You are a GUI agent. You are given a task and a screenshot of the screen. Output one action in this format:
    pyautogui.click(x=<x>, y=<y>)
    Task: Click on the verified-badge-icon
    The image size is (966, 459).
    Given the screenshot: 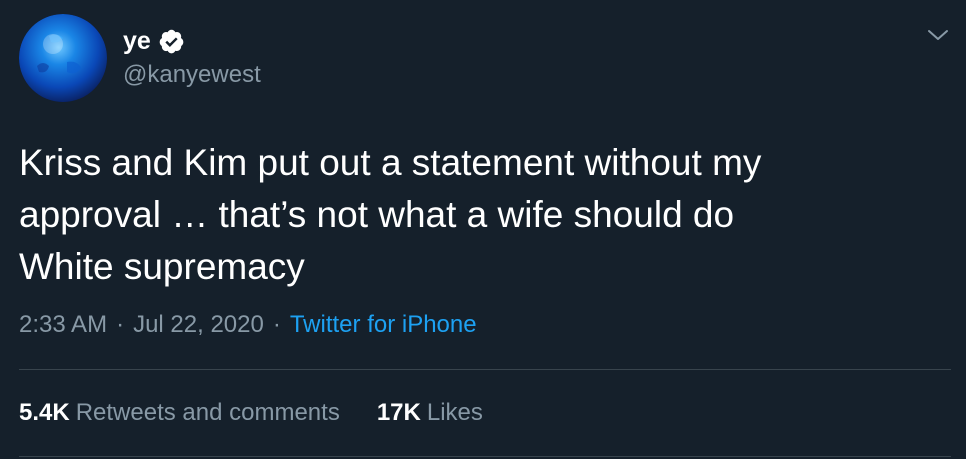 What is the action you would take?
    pyautogui.click(x=171, y=41)
    